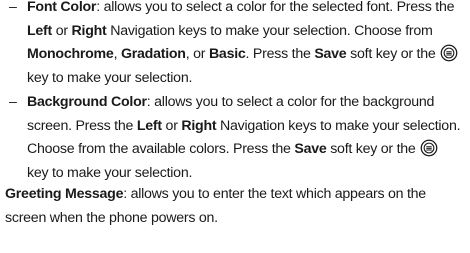 The width and height of the screenshot is (470, 253). I want to click on background-color-title: Background Color, so click(87, 102).